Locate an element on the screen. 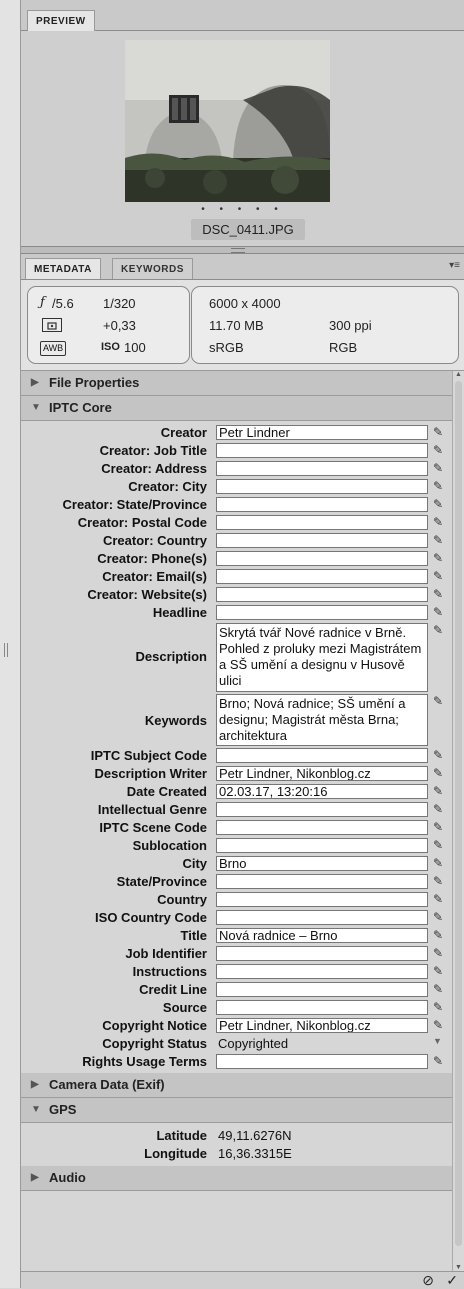 The height and width of the screenshot is (1289, 464). creator-address-field is located at coordinates (322, 468).